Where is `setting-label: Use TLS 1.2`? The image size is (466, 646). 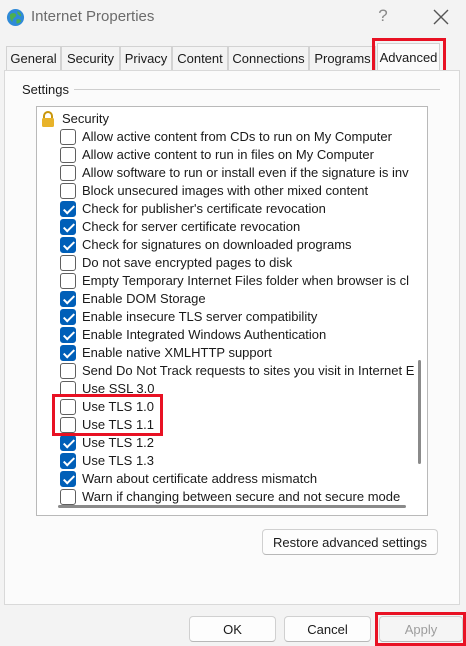
setting-label: Use TLS 1.2 is located at coordinates (118, 442).